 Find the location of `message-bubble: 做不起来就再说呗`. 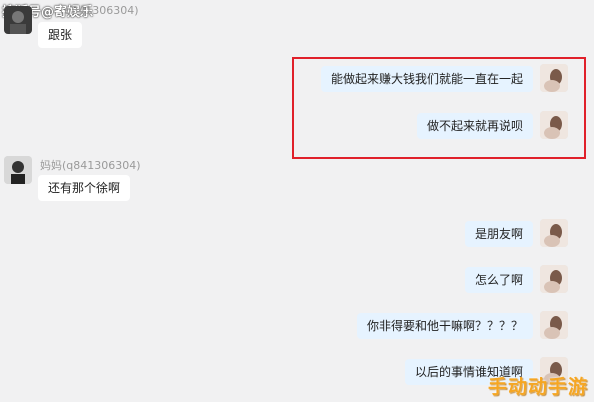

message-bubble: 做不起来就再说呗 is located at coordinates (474, 126).